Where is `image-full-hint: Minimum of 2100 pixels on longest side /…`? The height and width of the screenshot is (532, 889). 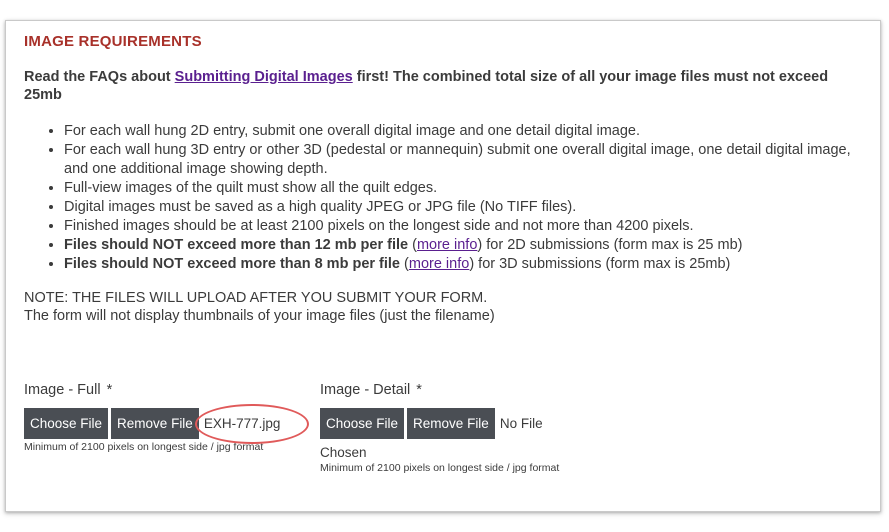
image-full-hint: Minimum of 2100 pixels on longest side /… is located at coordinates (144, 447).